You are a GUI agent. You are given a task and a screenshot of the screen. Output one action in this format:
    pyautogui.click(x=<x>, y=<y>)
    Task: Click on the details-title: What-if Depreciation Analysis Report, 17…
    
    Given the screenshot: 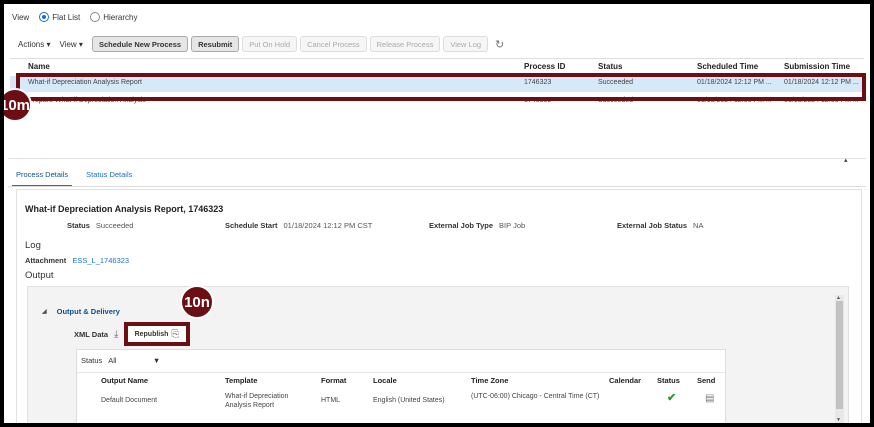 What is the action you would take?
    pyautogui.click(x=124, y=209)
    